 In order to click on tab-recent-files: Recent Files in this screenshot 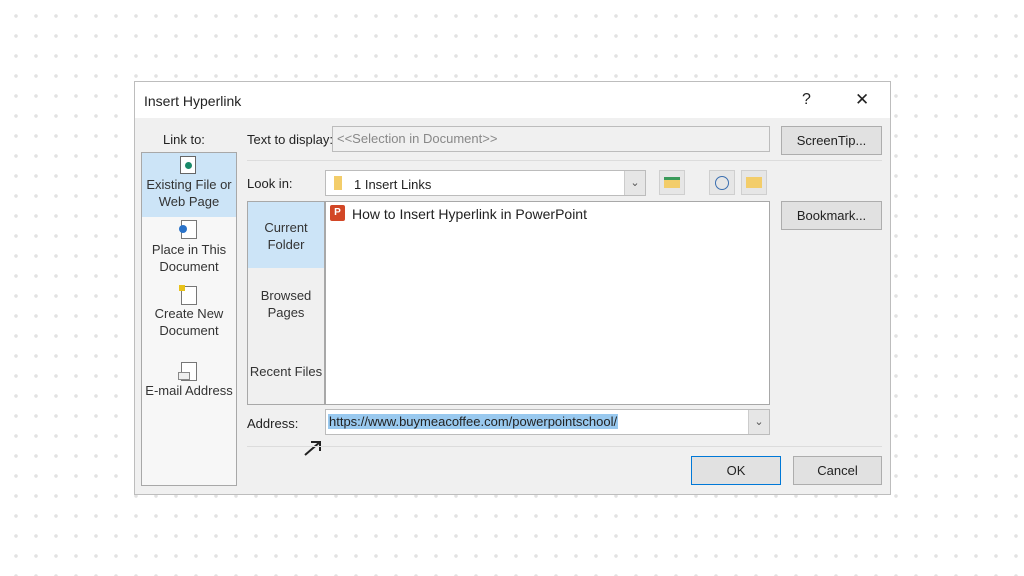, I will do `click(286, 371)`.